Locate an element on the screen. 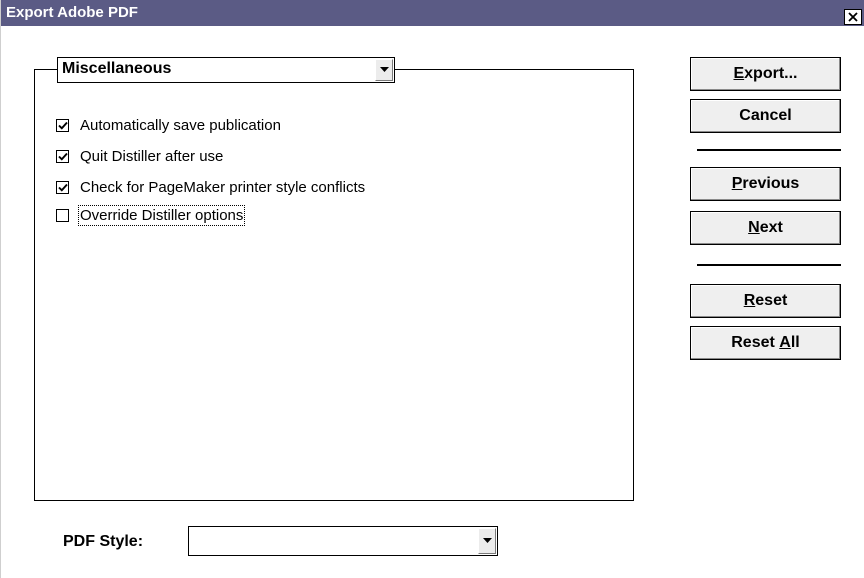  auto-save-checkbox is located at coordinates (62, 125).